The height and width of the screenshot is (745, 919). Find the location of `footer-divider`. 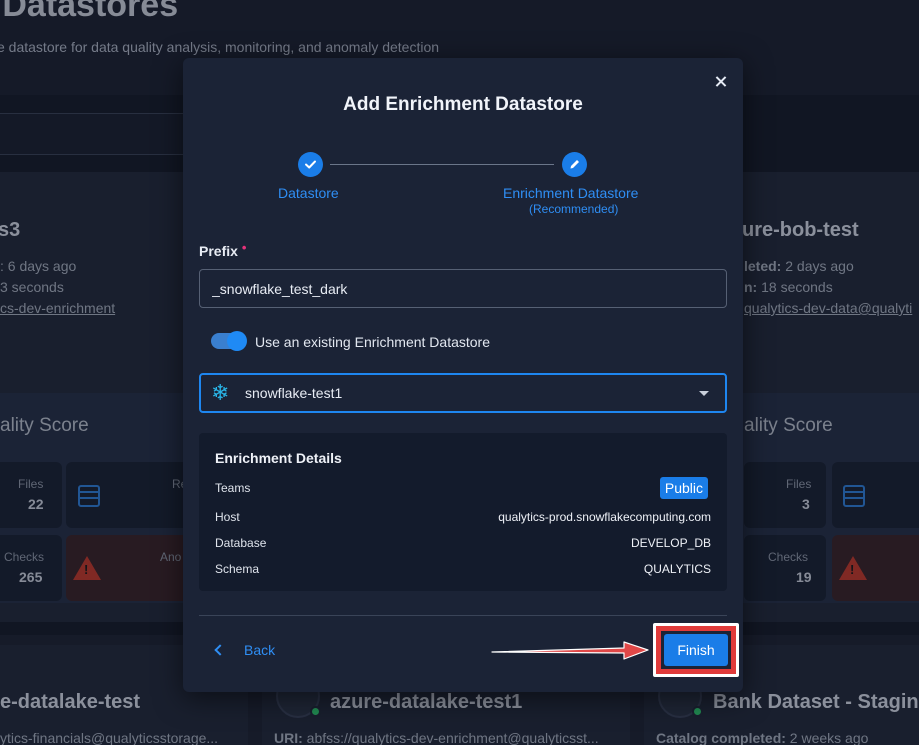

footer-divider is located at coordinates (463, 615).